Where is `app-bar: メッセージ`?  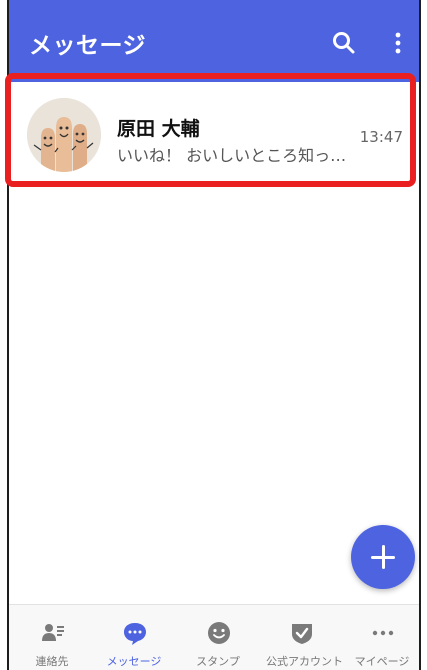
app-bar: メッセージ is located at coordinates (214, 41).